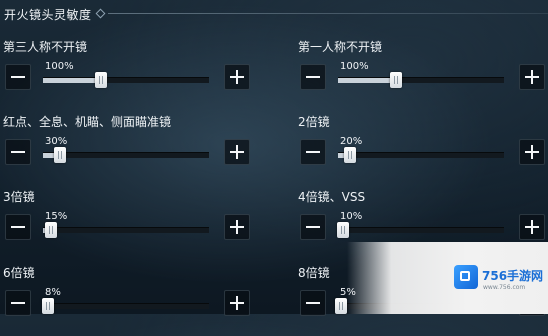 This screenshot has width=548, height=336. Describe the element at coordinates (447, 278) in the screenshot. I see `watermark: 756手游网 www.756.com` at that location.